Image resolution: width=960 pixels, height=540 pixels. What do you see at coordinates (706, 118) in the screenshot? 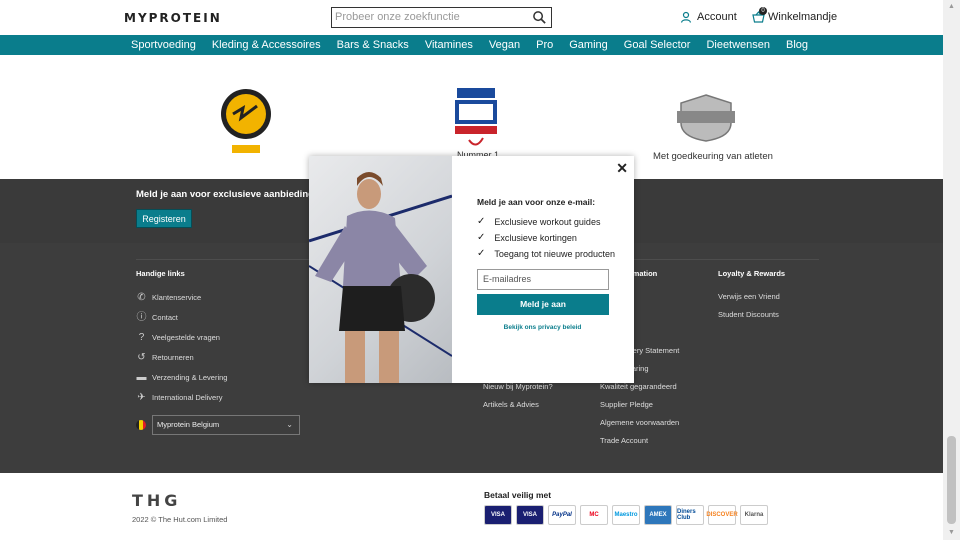
I see `official-supplier-badge` at bounding box center [706, 118].